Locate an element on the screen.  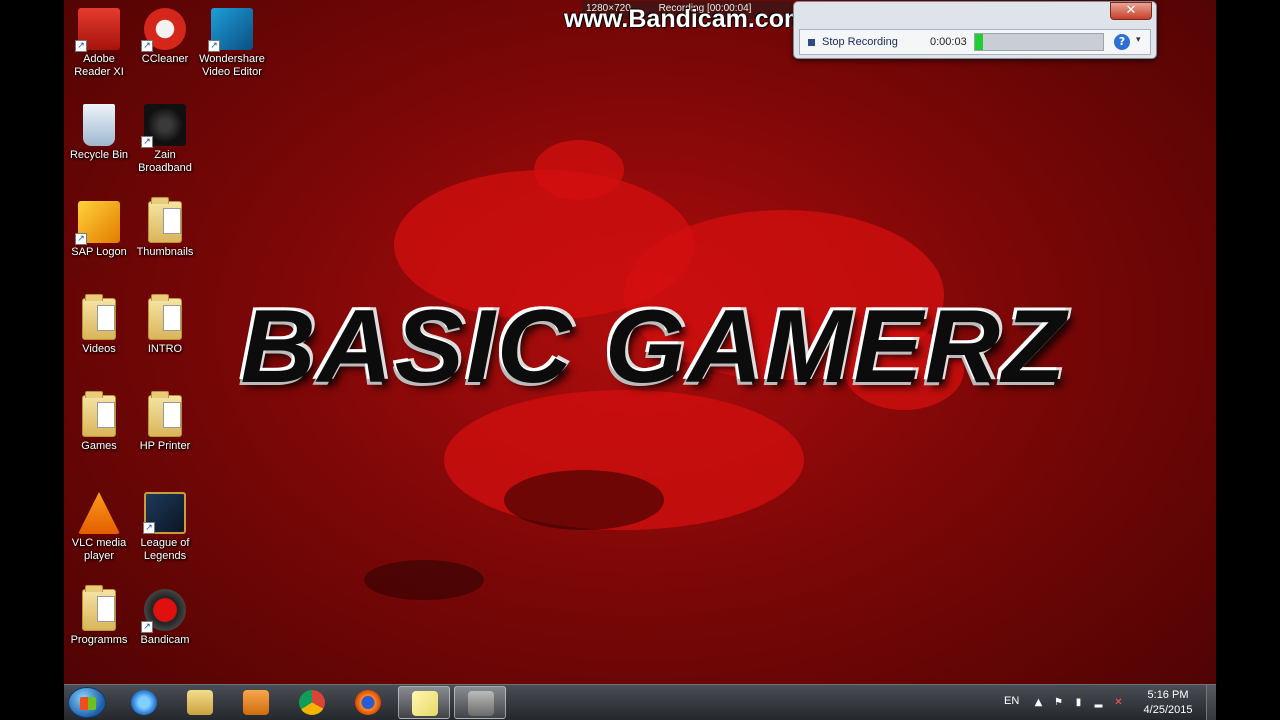
desktop-icon-hp-printer: HP Printer is located at coordinates (165, 422).